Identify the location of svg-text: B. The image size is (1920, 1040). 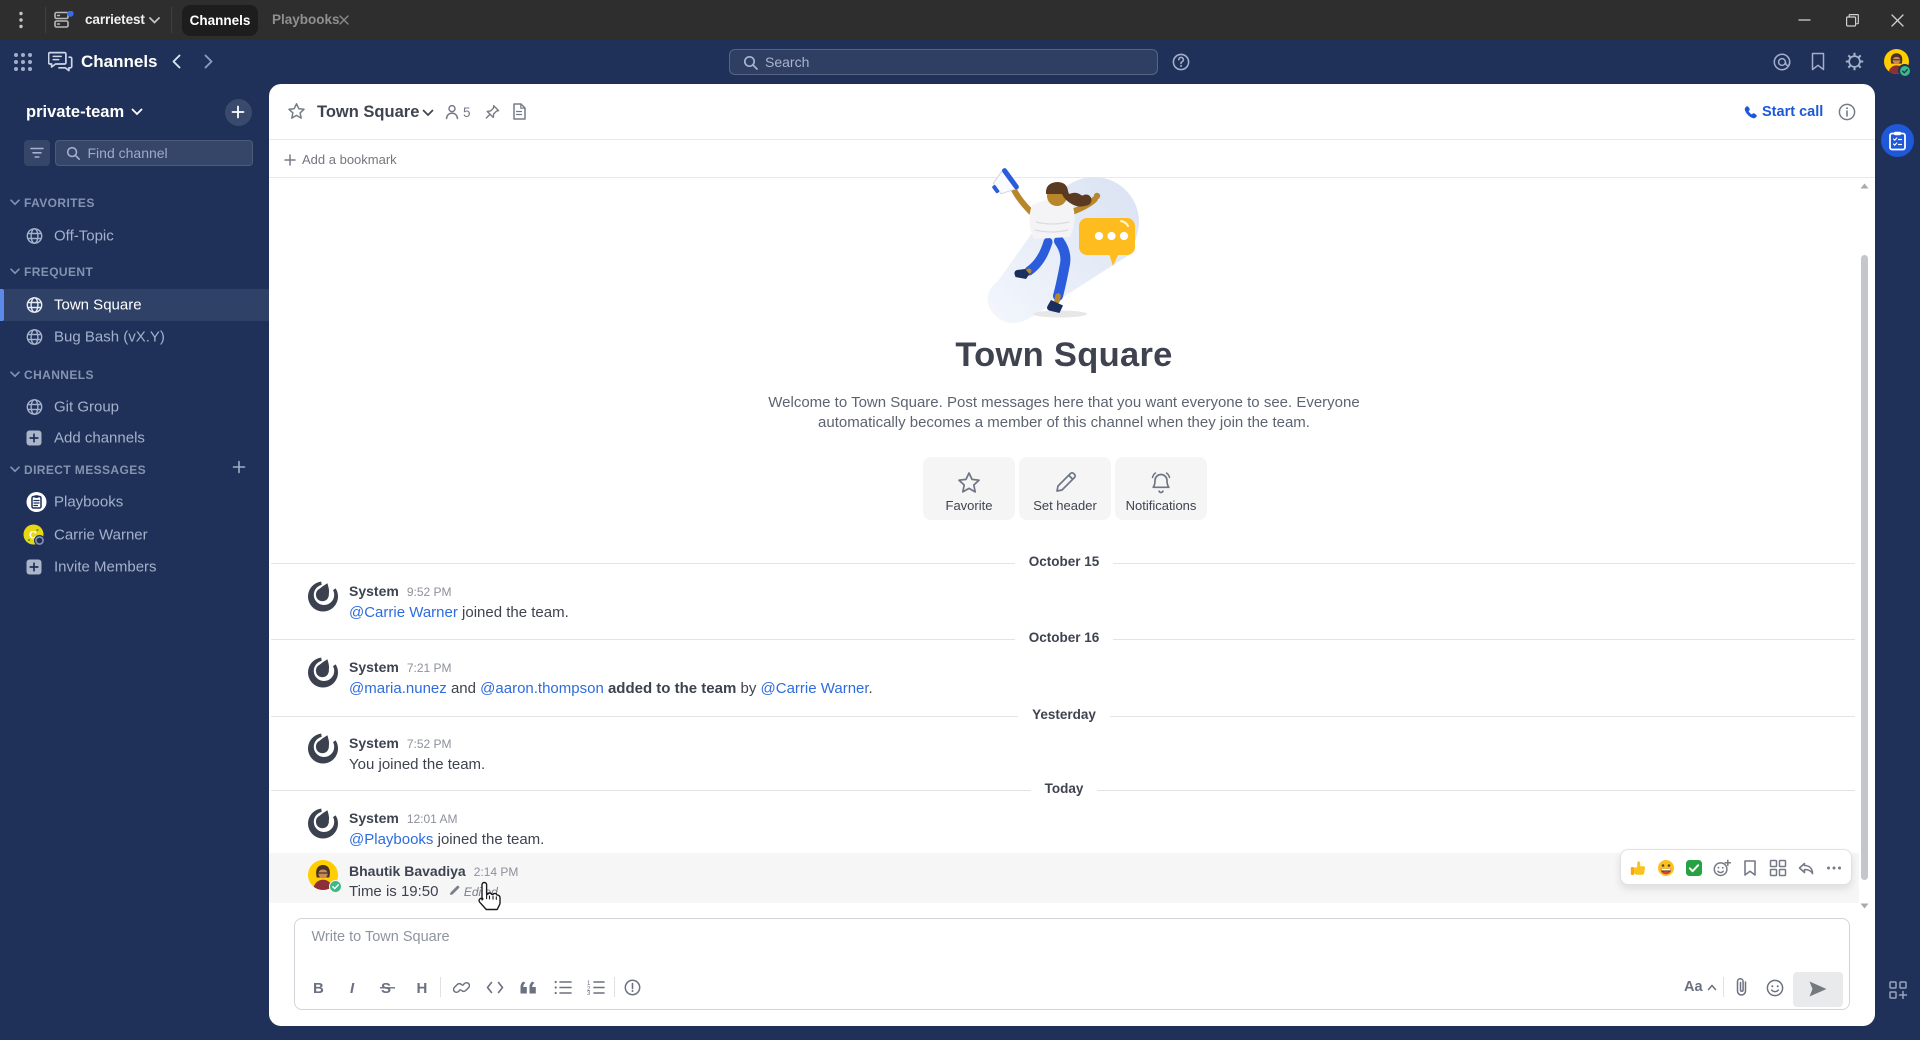
(318, 988).